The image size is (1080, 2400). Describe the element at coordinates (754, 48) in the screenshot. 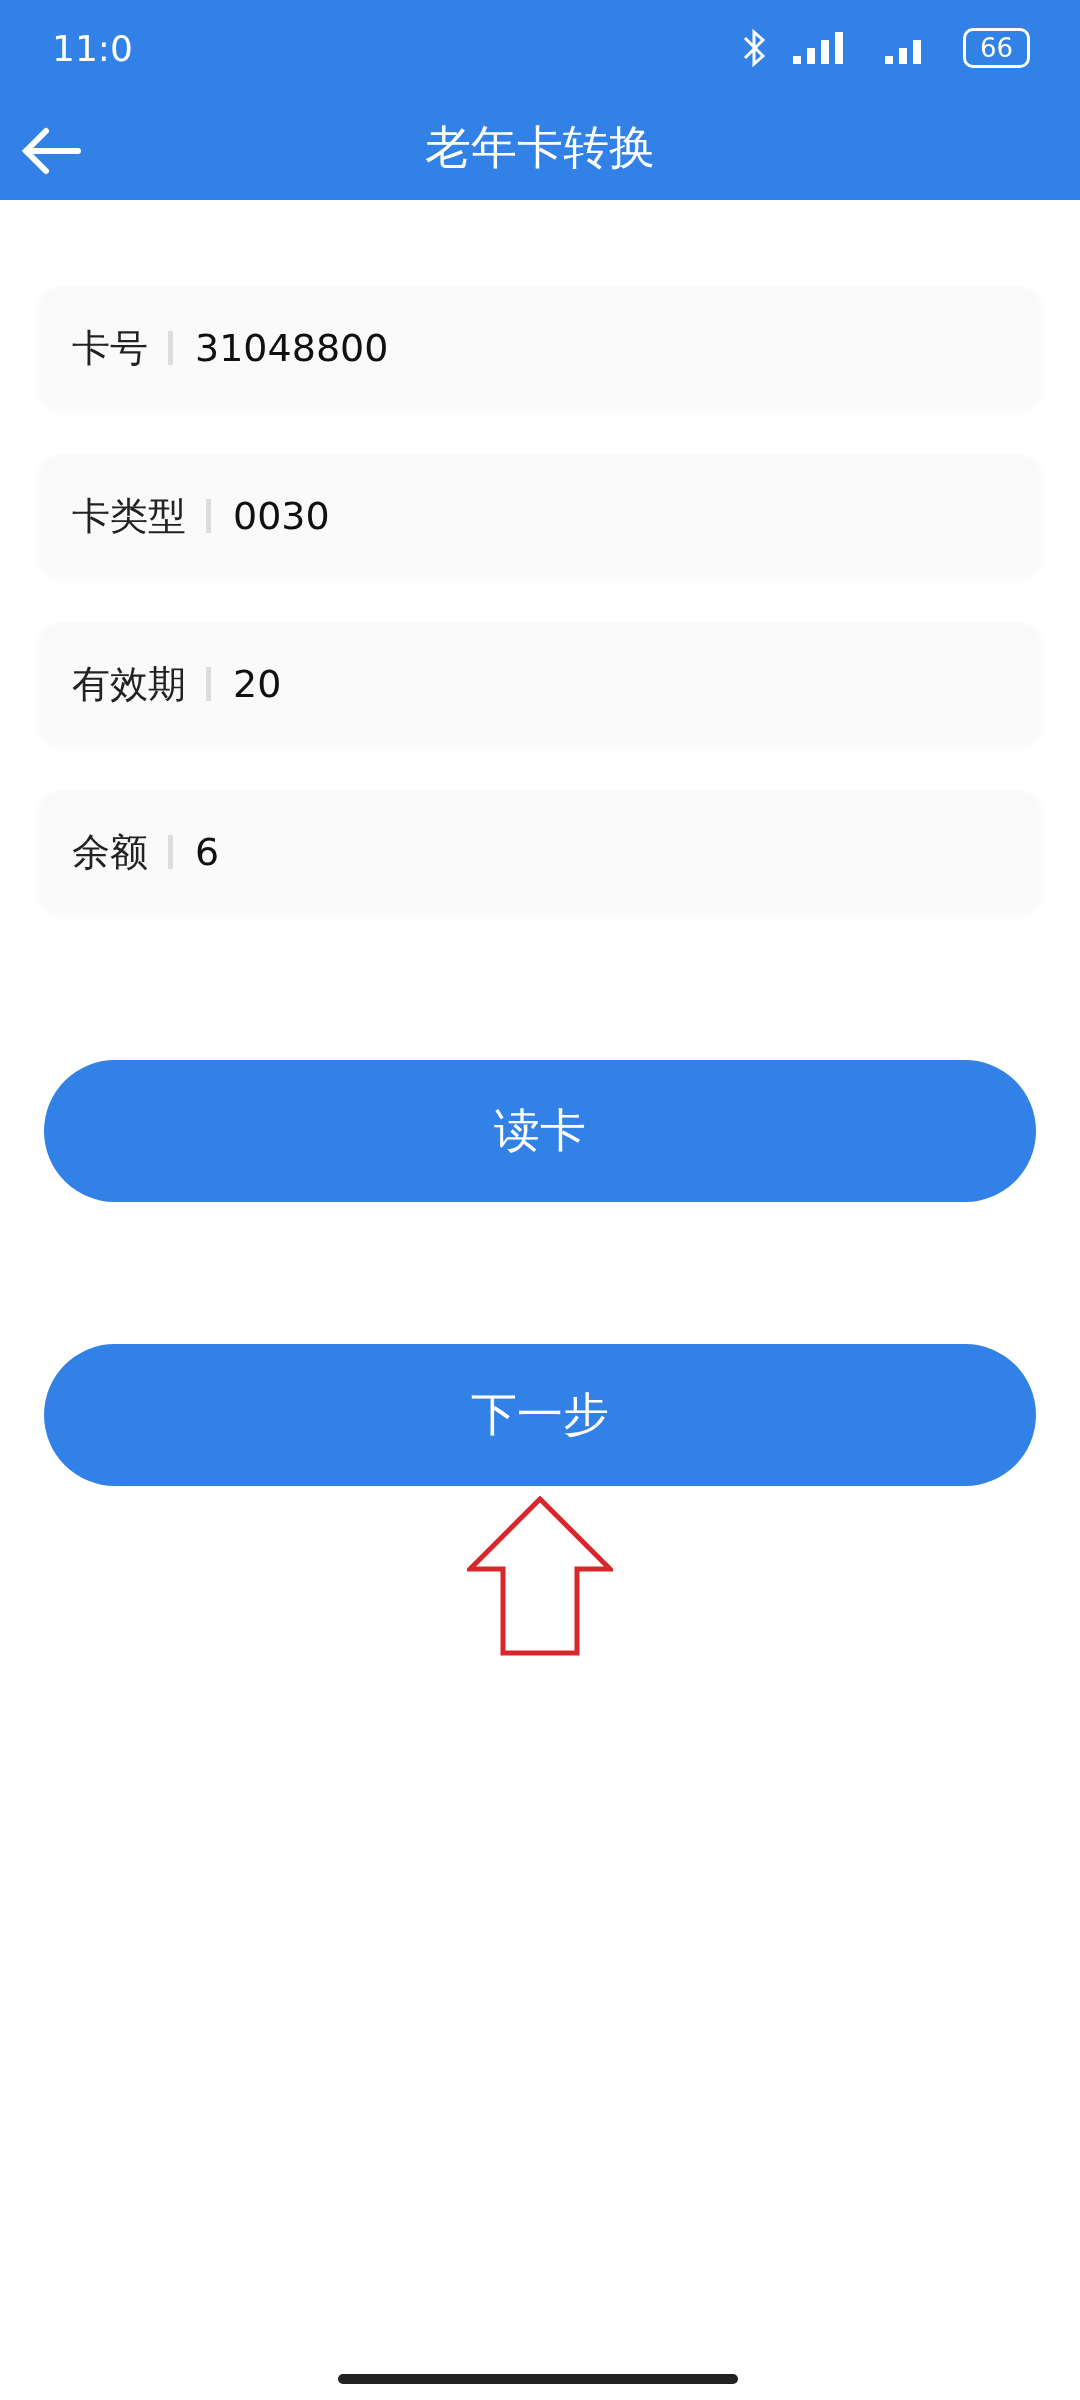

I see `bluetooth-icon` at that location.